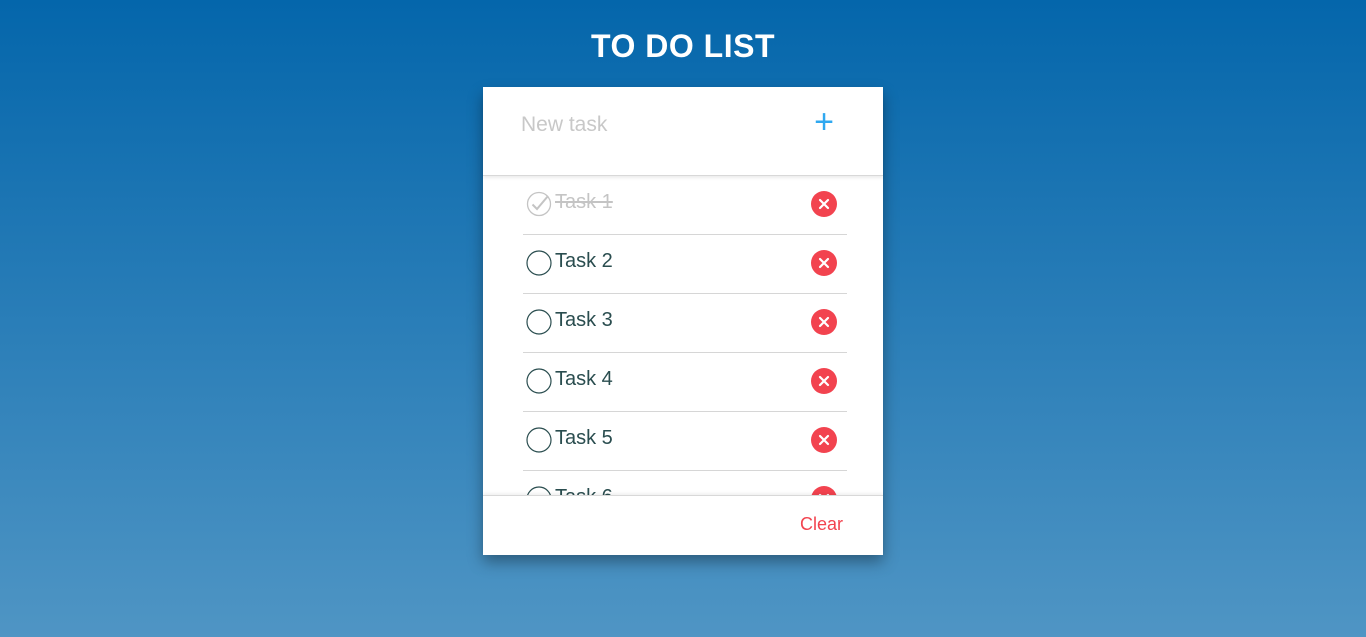 The image size is (1366, 637). Describe the element at coordinates (584, 438) in the screenshot. I see `task-label: Task 5` at that location.